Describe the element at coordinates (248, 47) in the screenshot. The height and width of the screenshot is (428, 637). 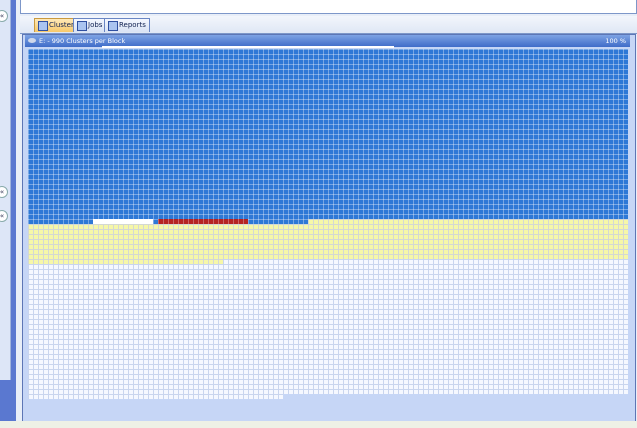
I see `progress-bar` at that location.